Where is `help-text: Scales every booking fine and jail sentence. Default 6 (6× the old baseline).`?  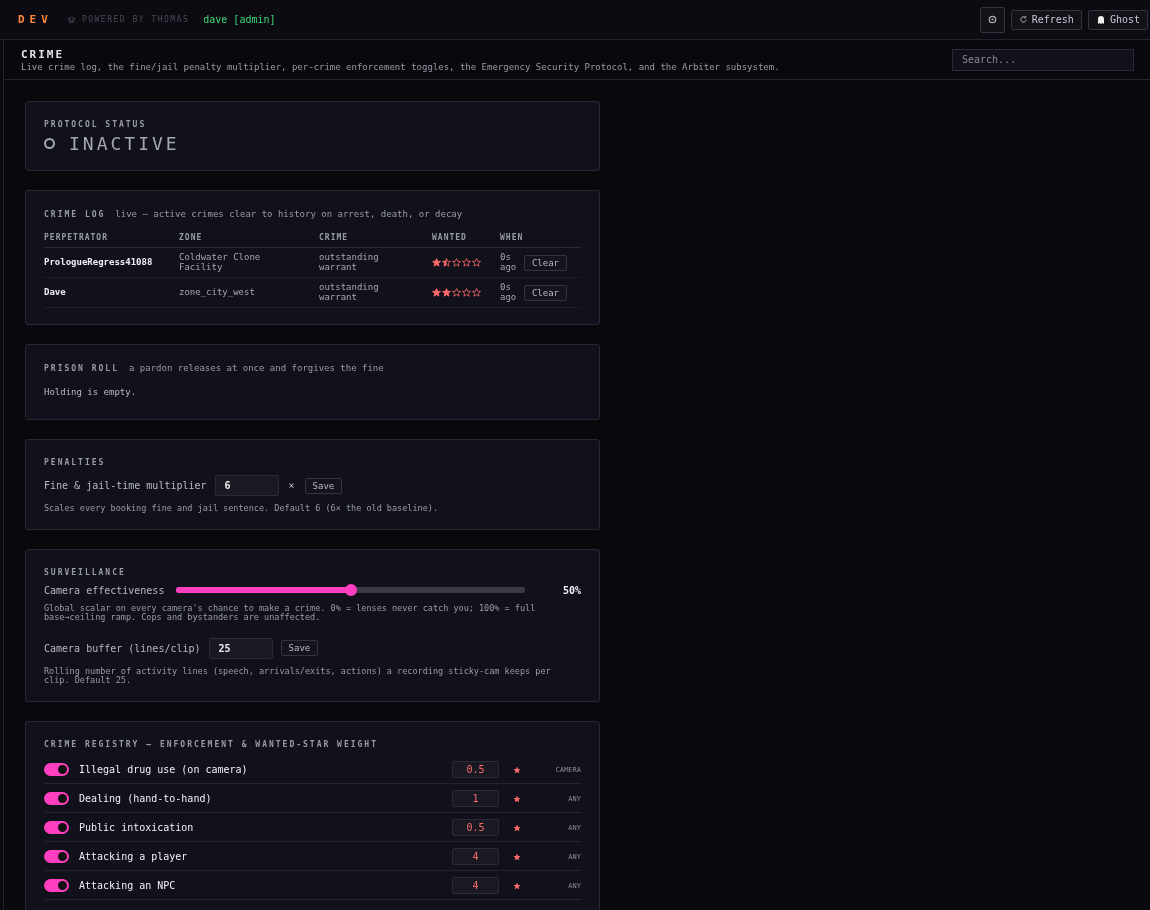 help-text: Scales every booking fine and jail sentence. Default 6 (6× the old baseline). is located at coordinates (242, 508).